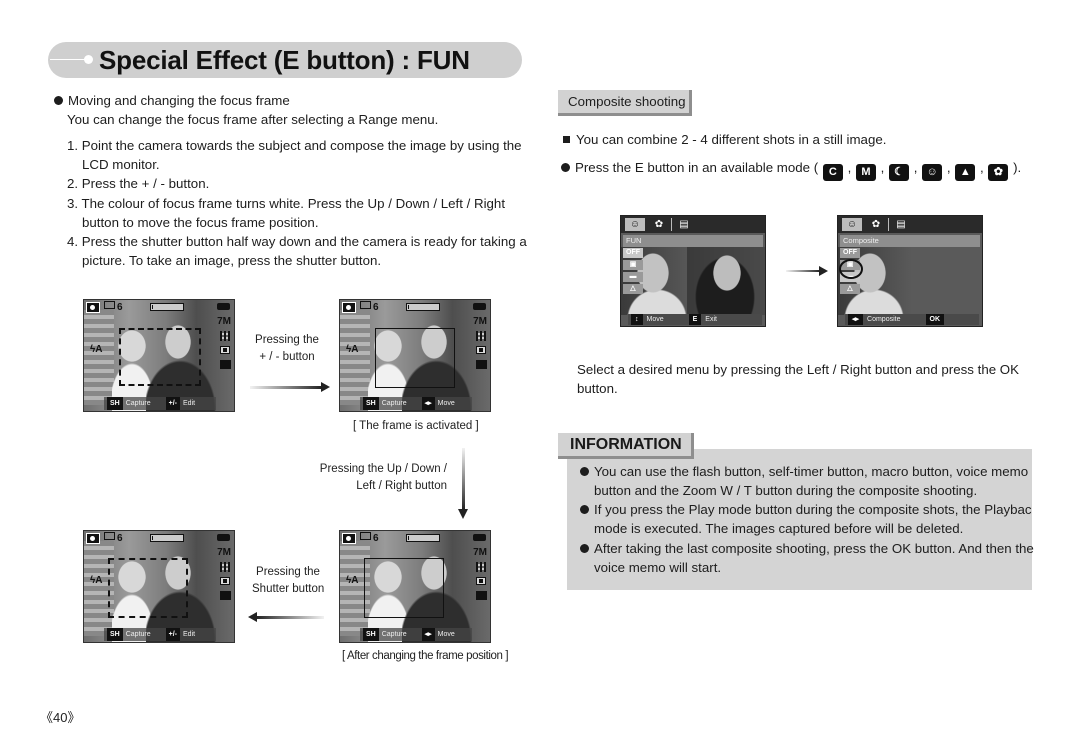 The image size is (1080, 746). I want to click on menu-screen-fun: ☺ ✿ ▤ FUN OFF ▣ ▬ △ ↕ Move E Exit, so click(693, 271).